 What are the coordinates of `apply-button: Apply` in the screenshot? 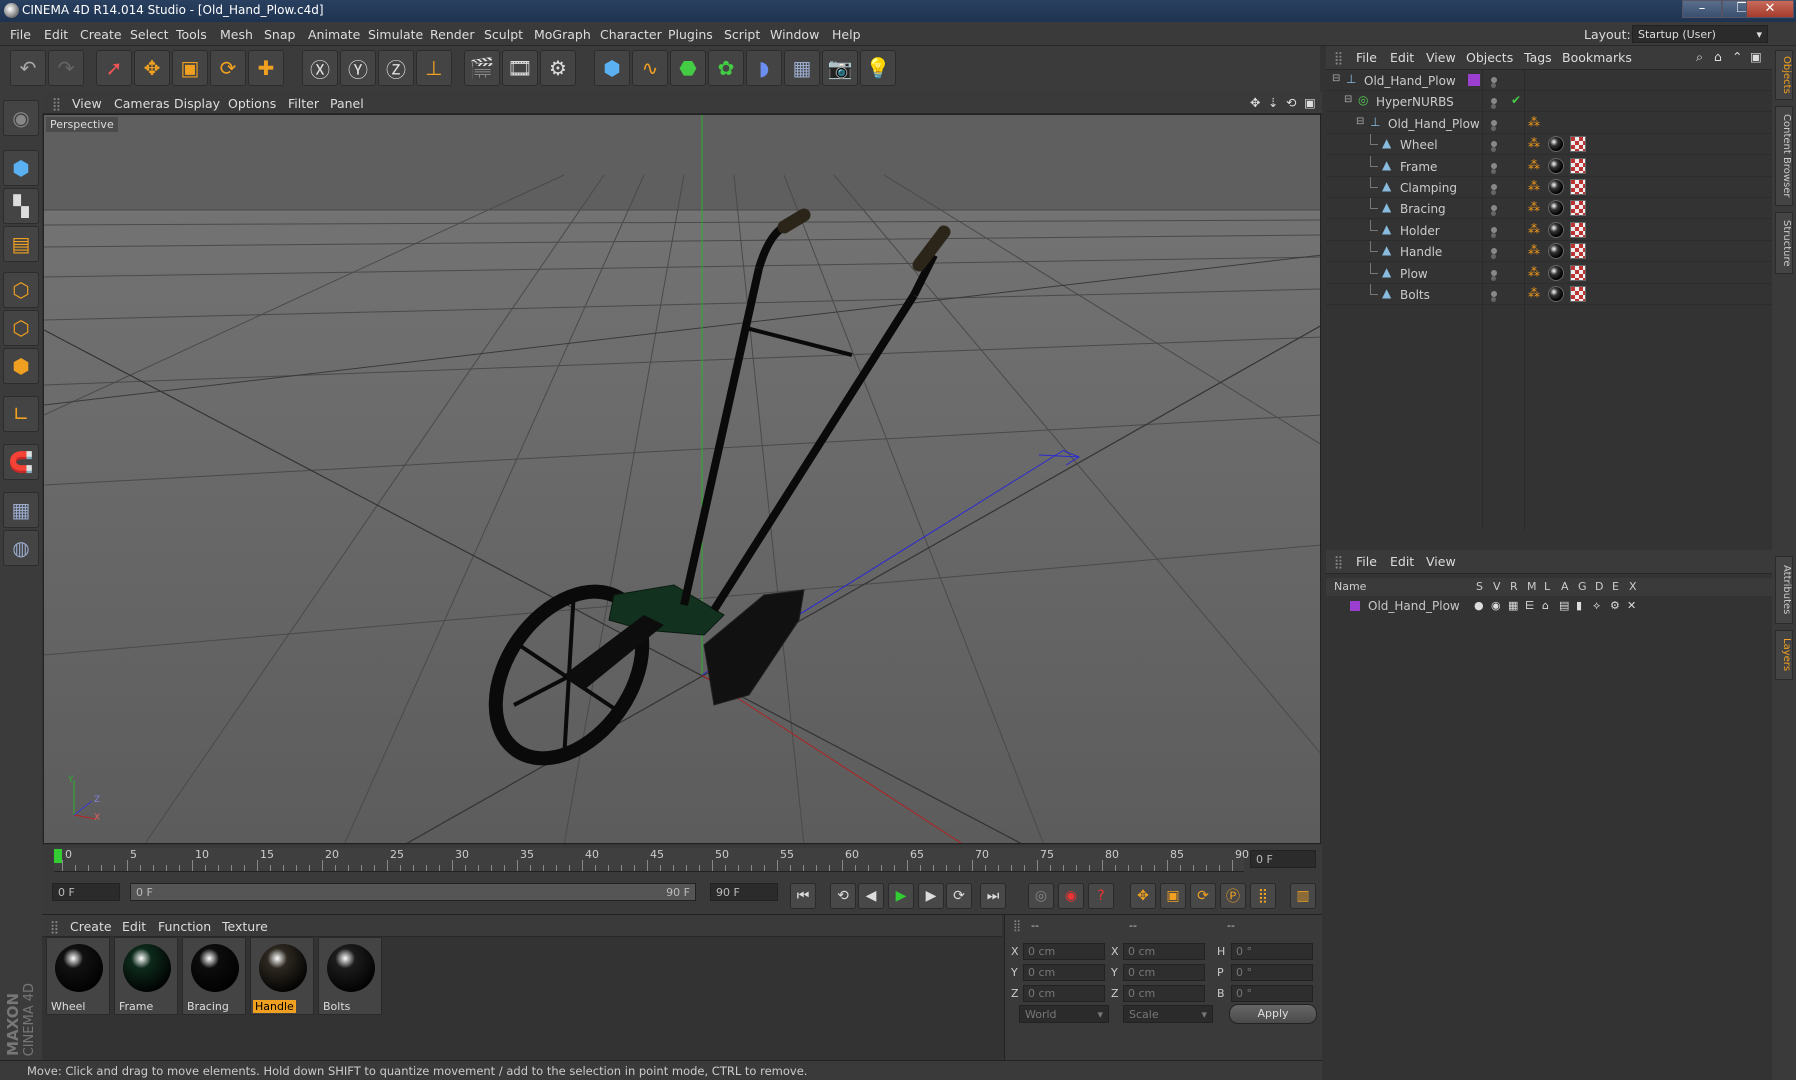 It's located at (1273, 1014).